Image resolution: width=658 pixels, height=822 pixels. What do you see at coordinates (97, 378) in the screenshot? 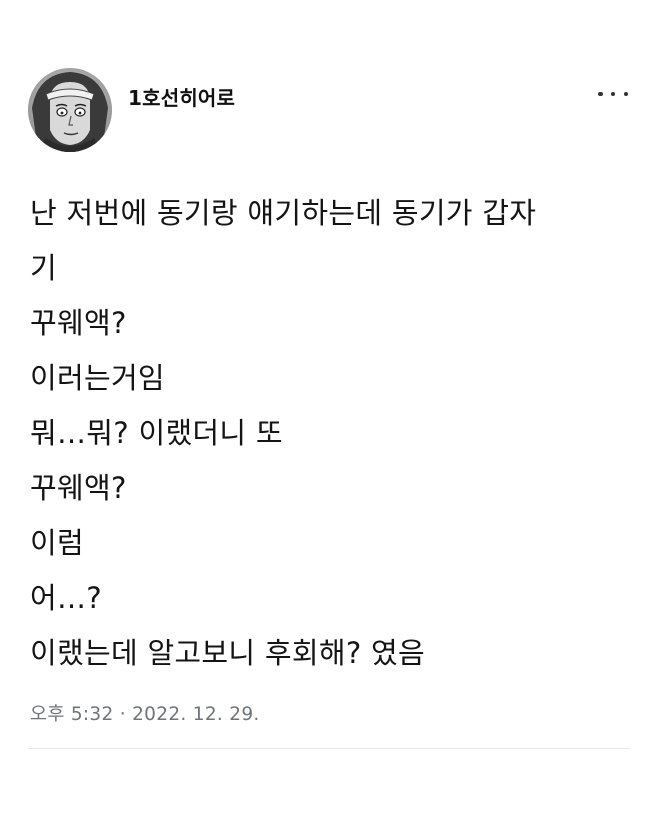
I see `tweet-line: 이러는거임` at bounding box center [97, 378].